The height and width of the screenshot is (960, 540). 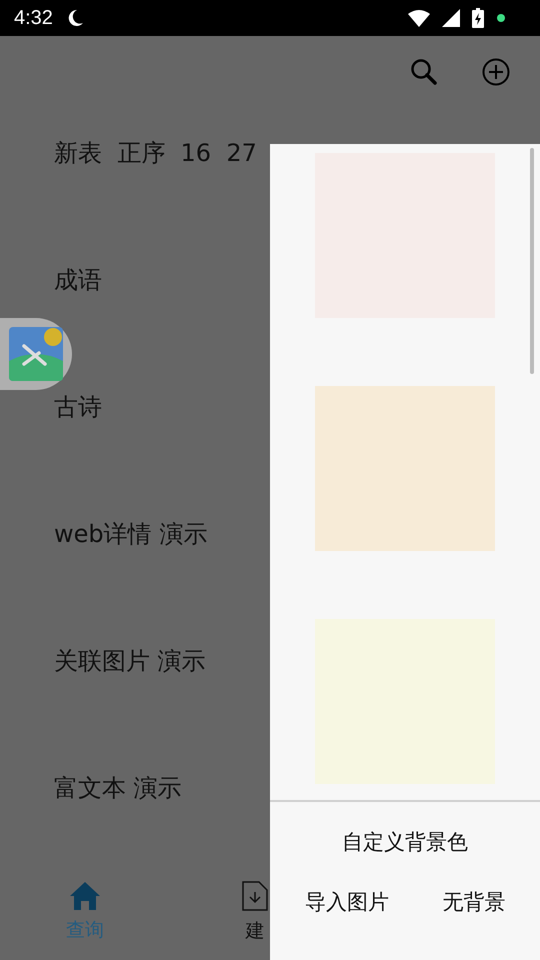 What do you see at coordinates (130, 660) in the screenshot?
I see `list-item: 关联图片 演示` at bounding box center [130, 660].